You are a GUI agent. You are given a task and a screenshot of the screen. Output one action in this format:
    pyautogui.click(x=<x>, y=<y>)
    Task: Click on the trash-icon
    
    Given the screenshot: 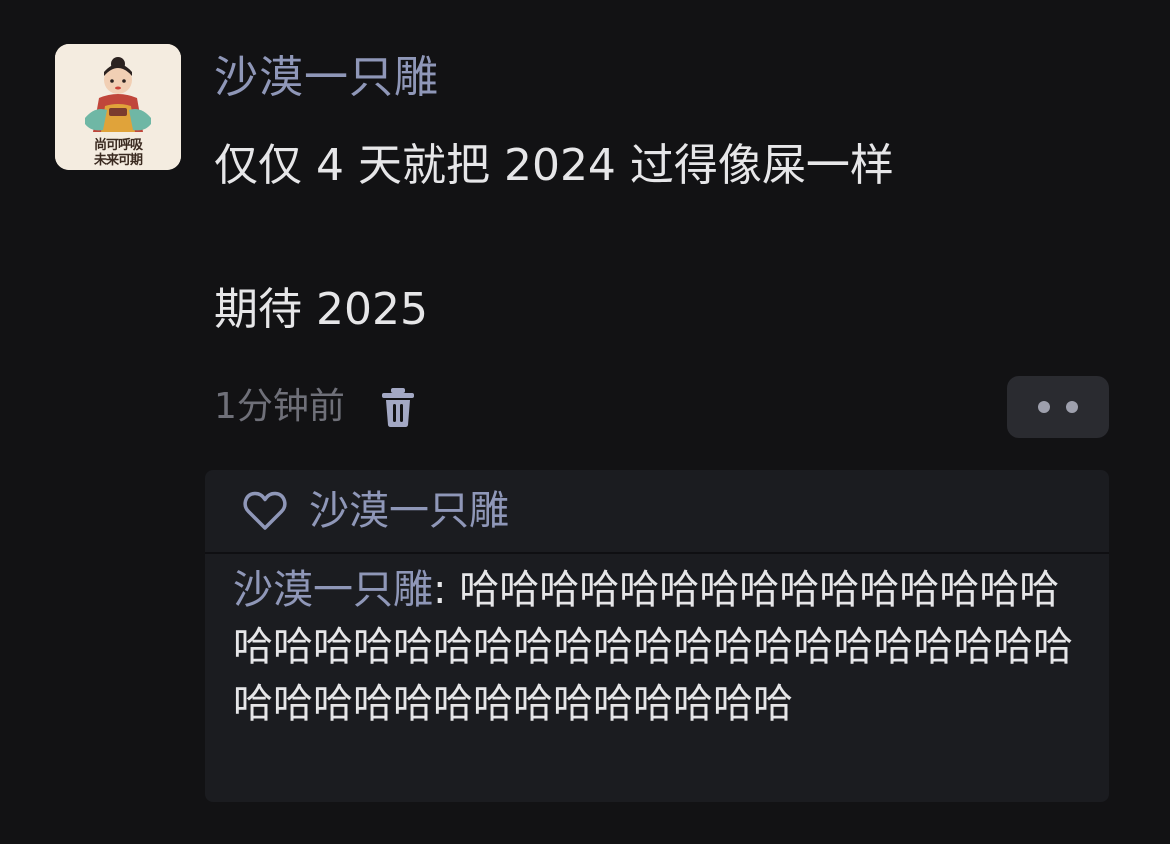 What is the action you would take?
    pyautogui.click(x=398, y=407)
    